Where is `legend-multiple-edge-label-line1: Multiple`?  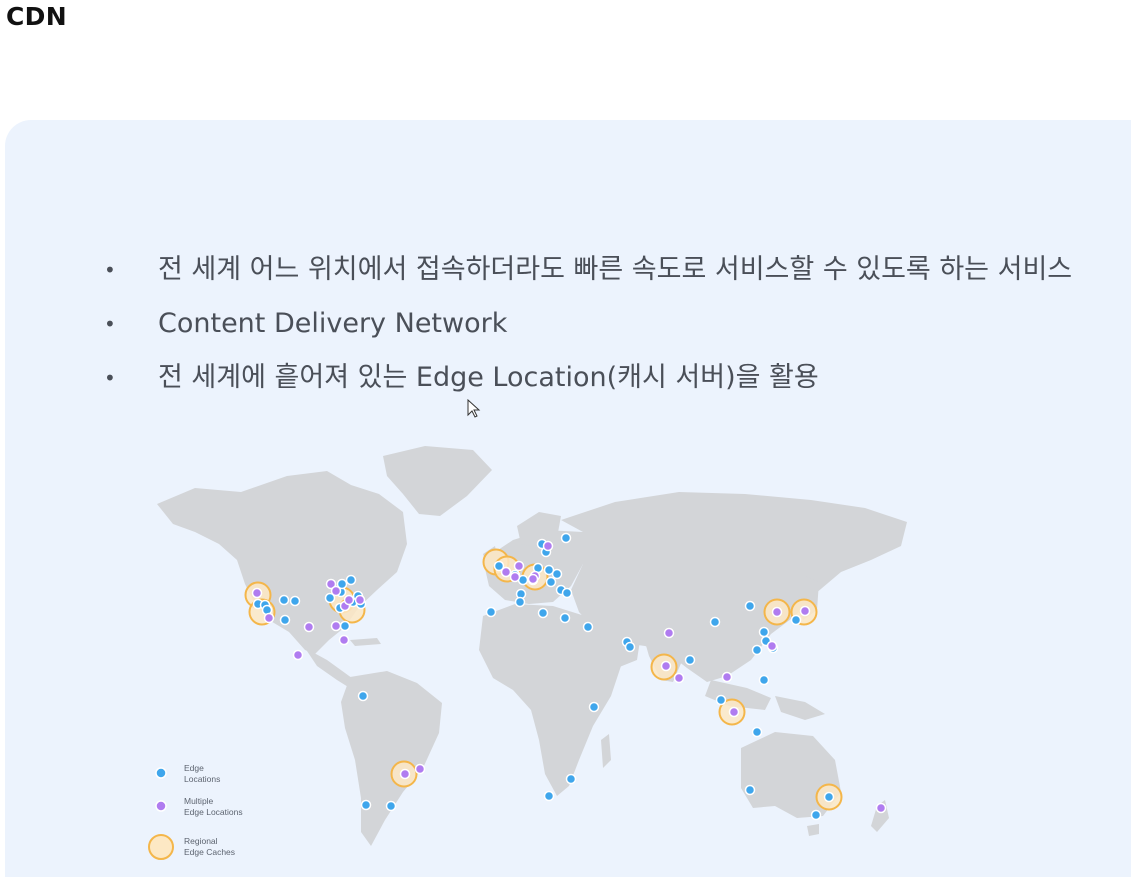 legend-multiple-edge-label-line1: Multiple is located at coordinates (199, 801).